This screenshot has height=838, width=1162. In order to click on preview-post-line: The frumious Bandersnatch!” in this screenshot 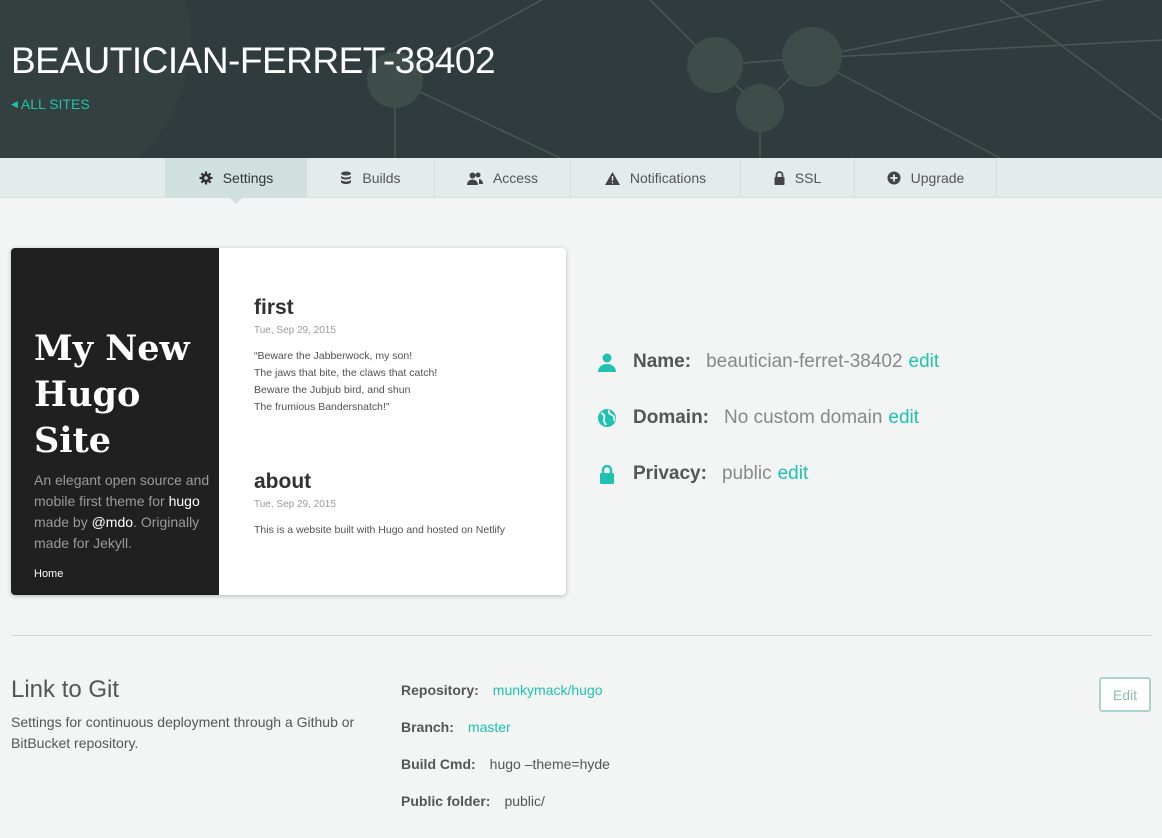, I will do `click(322, 407)`.